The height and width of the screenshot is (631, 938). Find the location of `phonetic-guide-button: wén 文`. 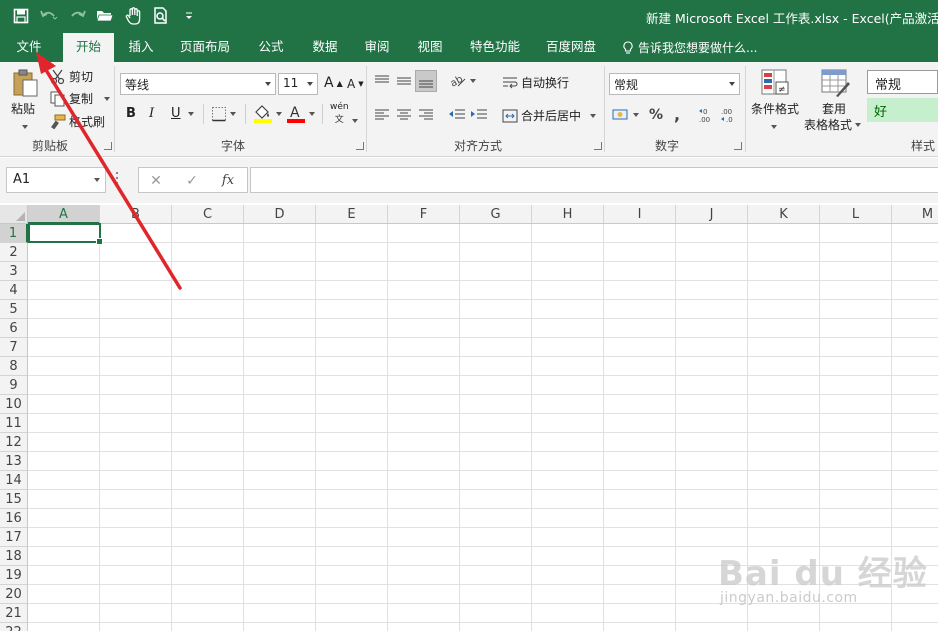

phonetic-guide-button: wén 文 is located at coordinates (339, 113).